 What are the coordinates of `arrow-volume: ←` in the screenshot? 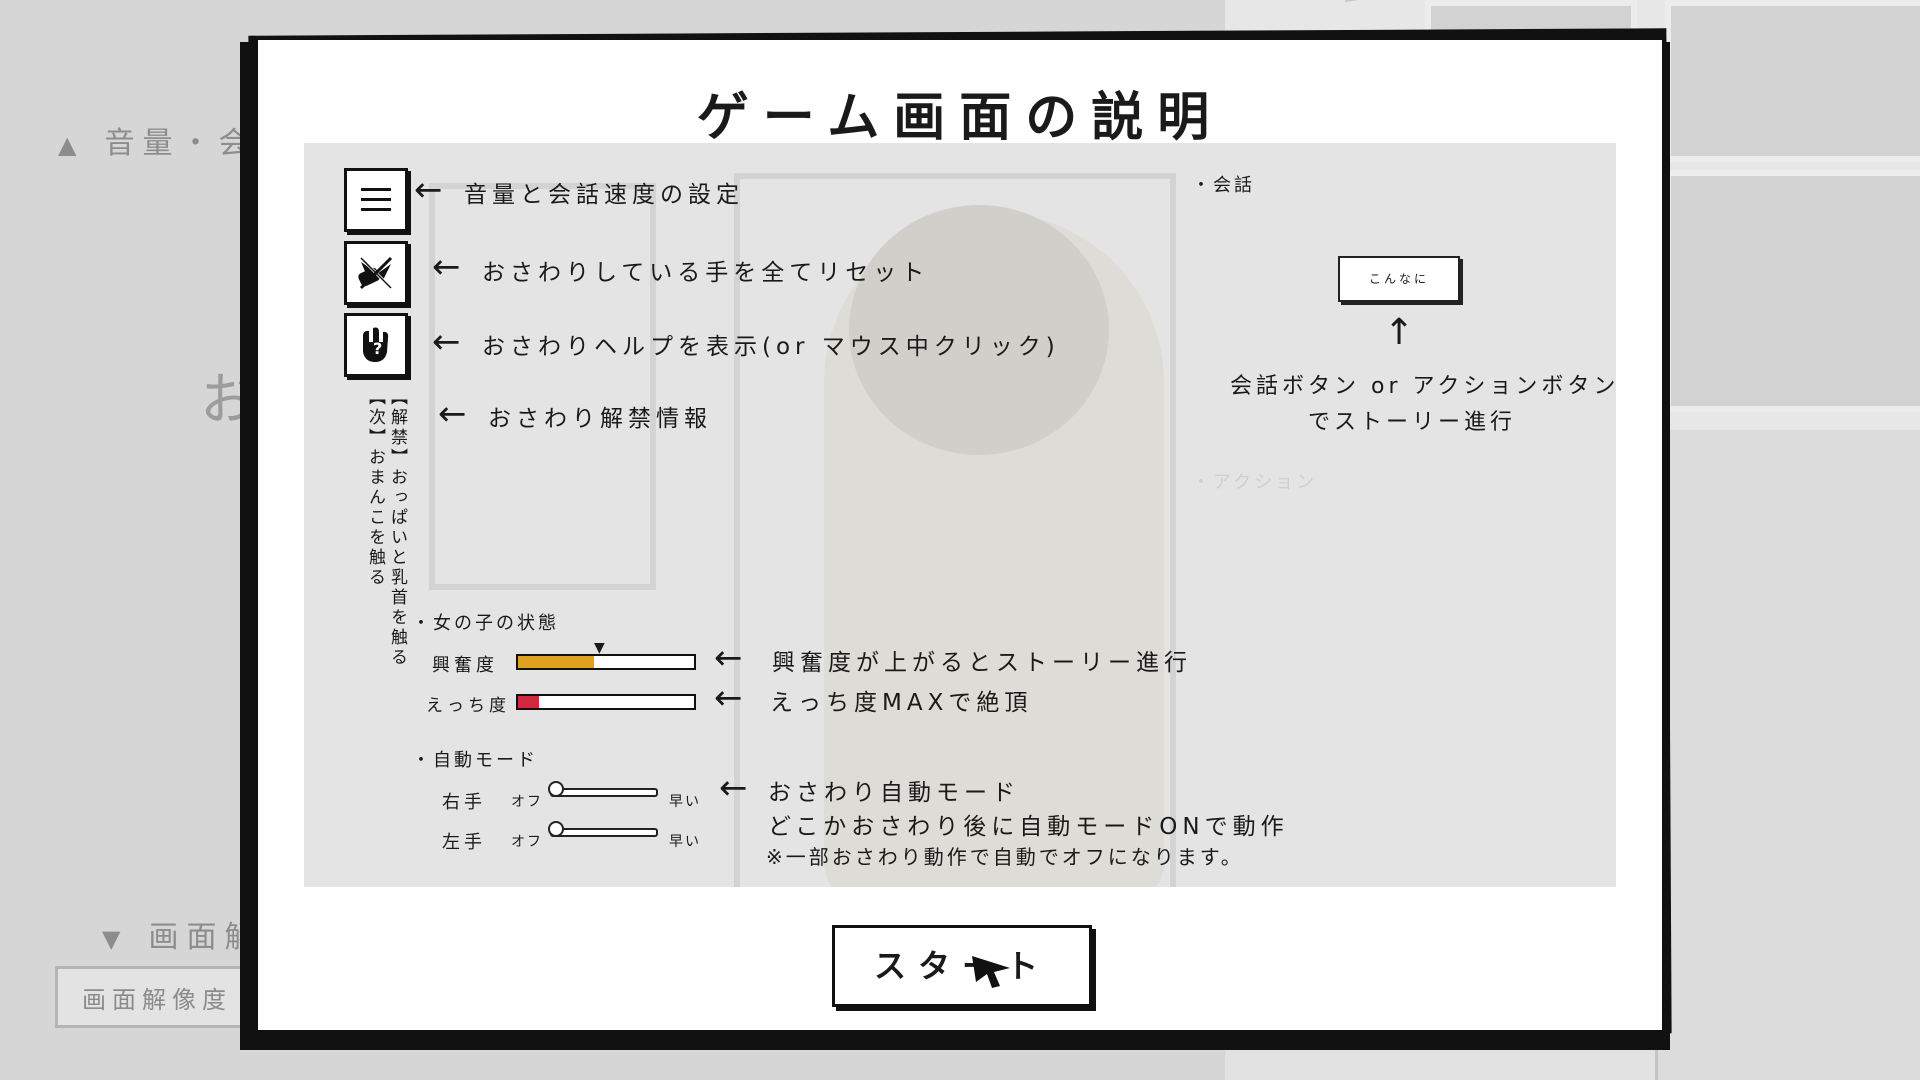 It's located at (428, 190).